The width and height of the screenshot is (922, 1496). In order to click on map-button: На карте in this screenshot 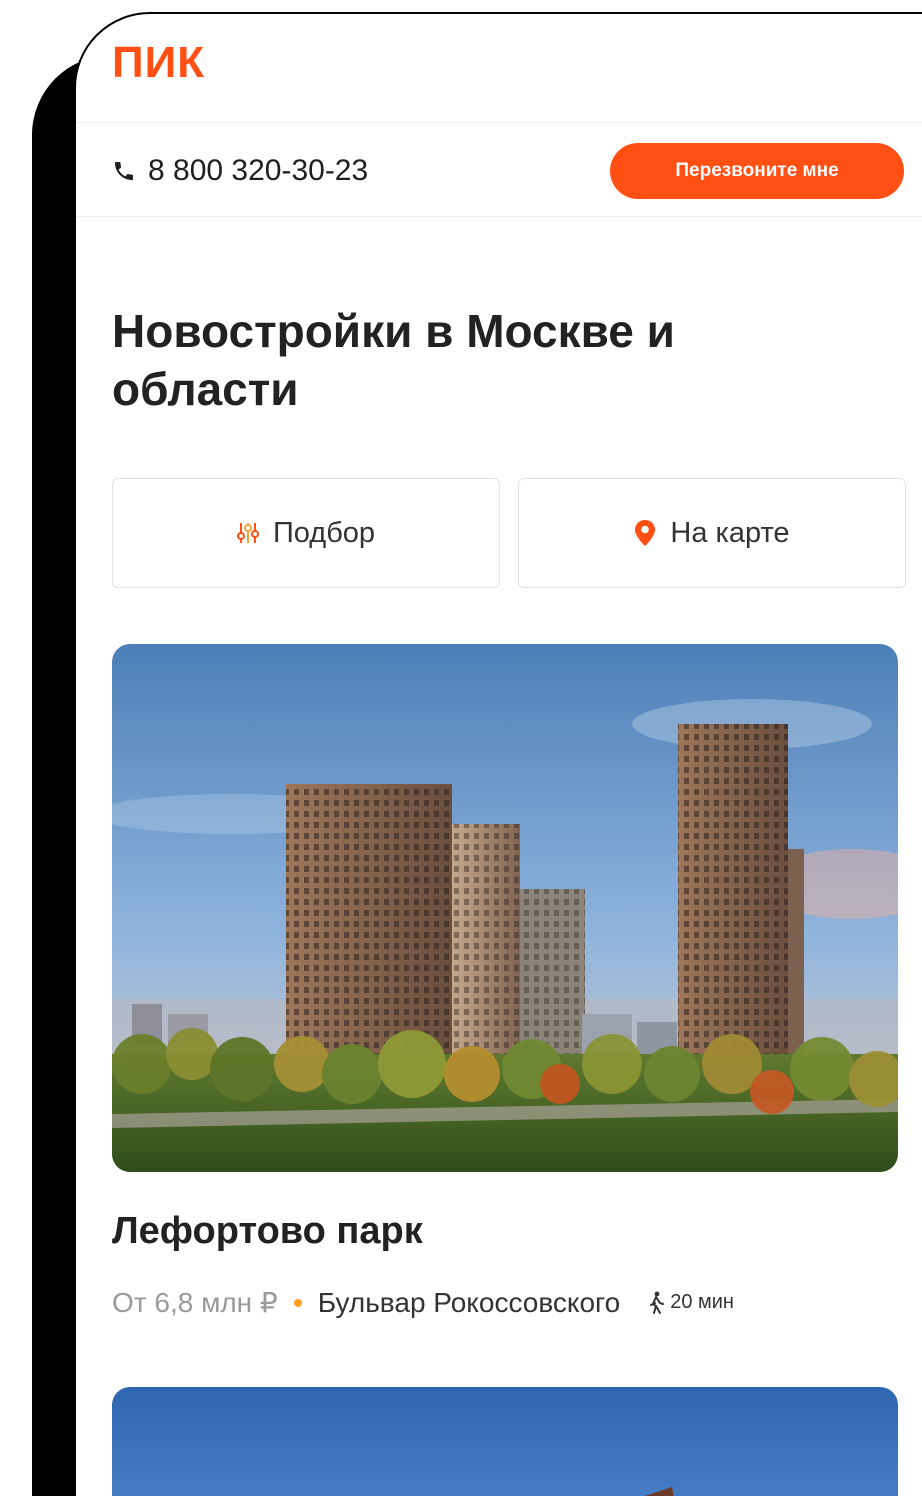, I will do `click(712, 533)`.